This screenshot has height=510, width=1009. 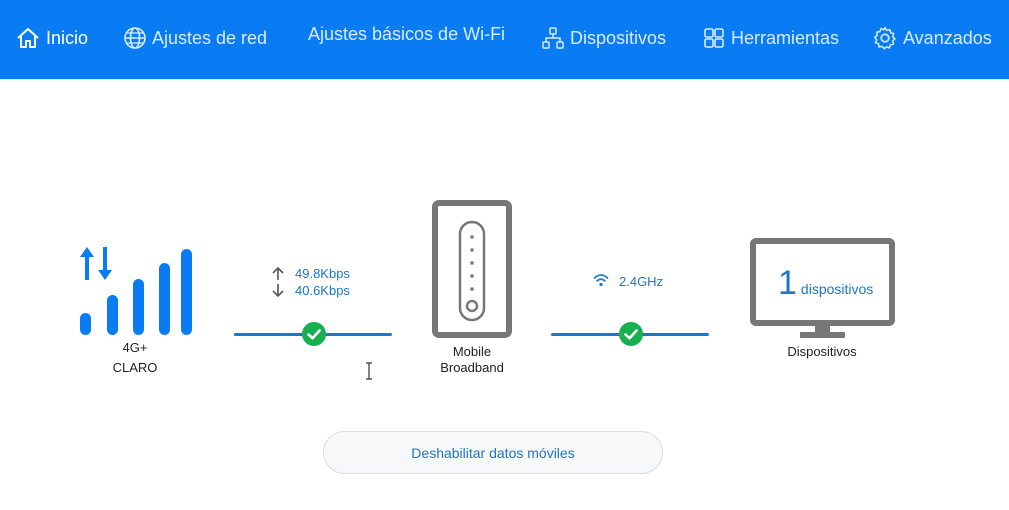 I want to click on nav-inicio: Inicio, so click(x=51, y=38).